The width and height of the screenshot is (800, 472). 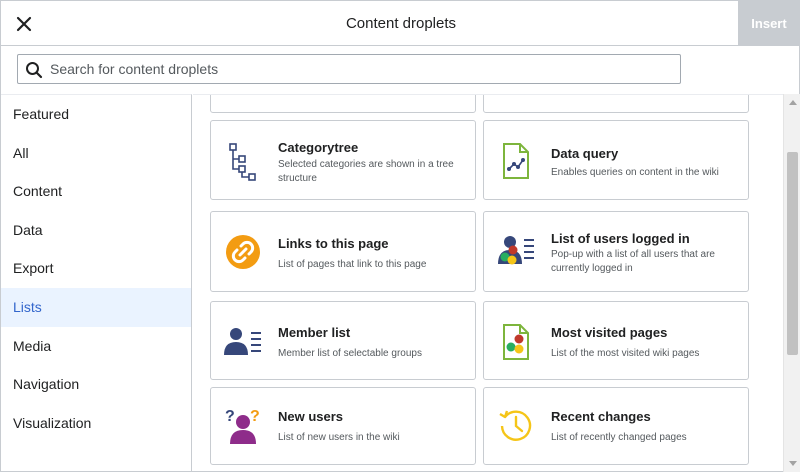 I want to click on search-input, so click(x=360, y=69).